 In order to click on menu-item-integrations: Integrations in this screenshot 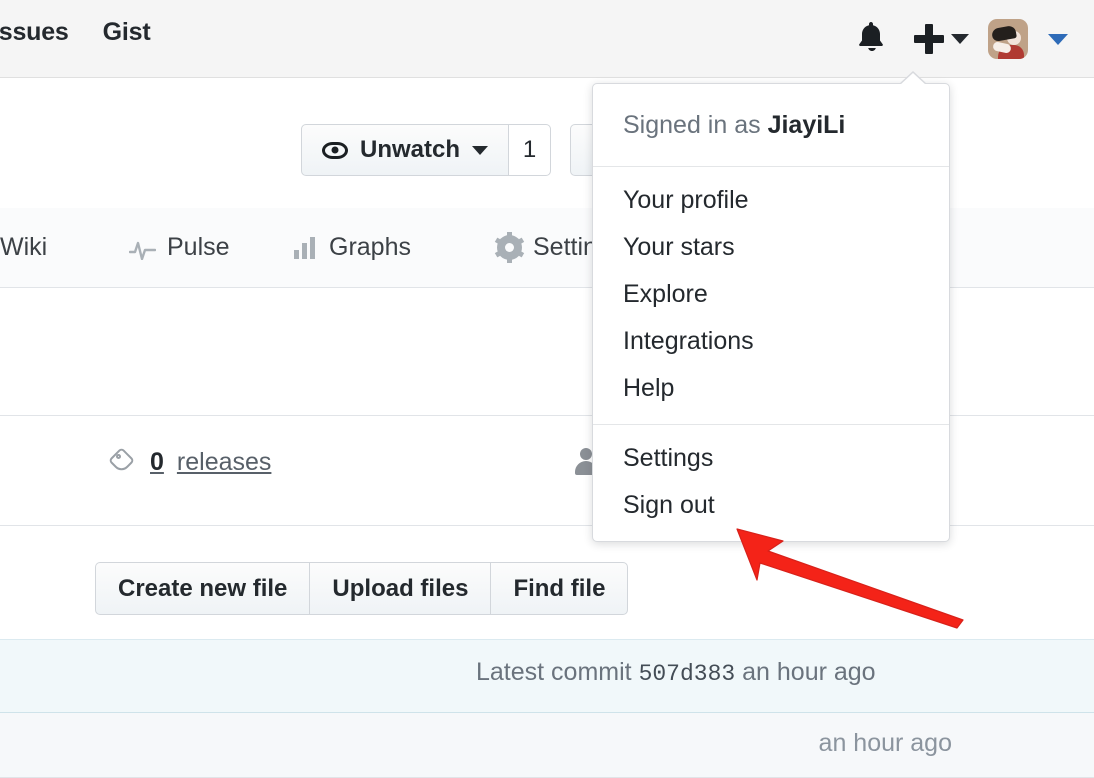, I will do `click(771, 341)`.